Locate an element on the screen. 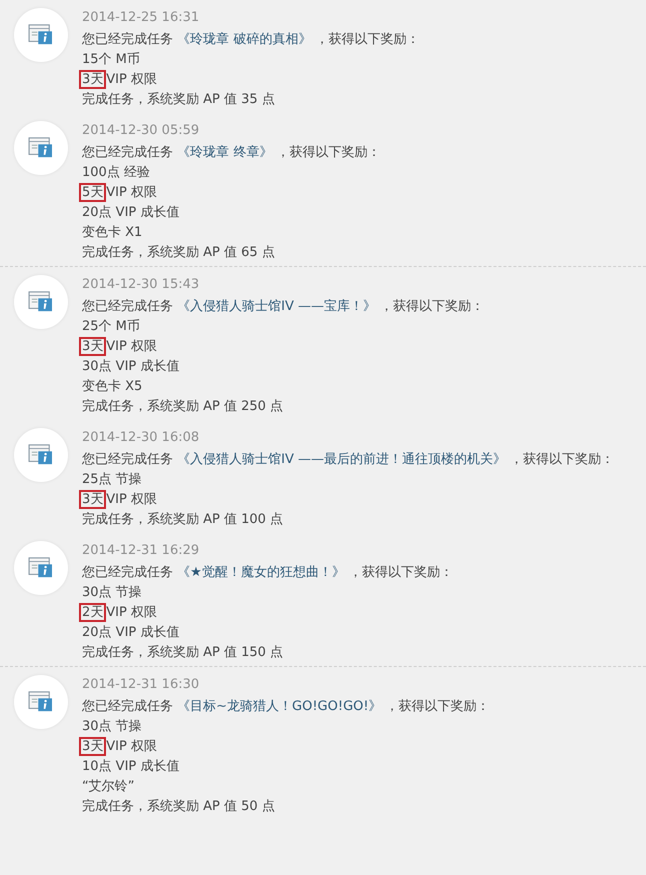 This screenshot has height=875, width=646. reward-text: 完成任务，系统奖励 AP 值 50 点 is located at coordinates (178, 807).